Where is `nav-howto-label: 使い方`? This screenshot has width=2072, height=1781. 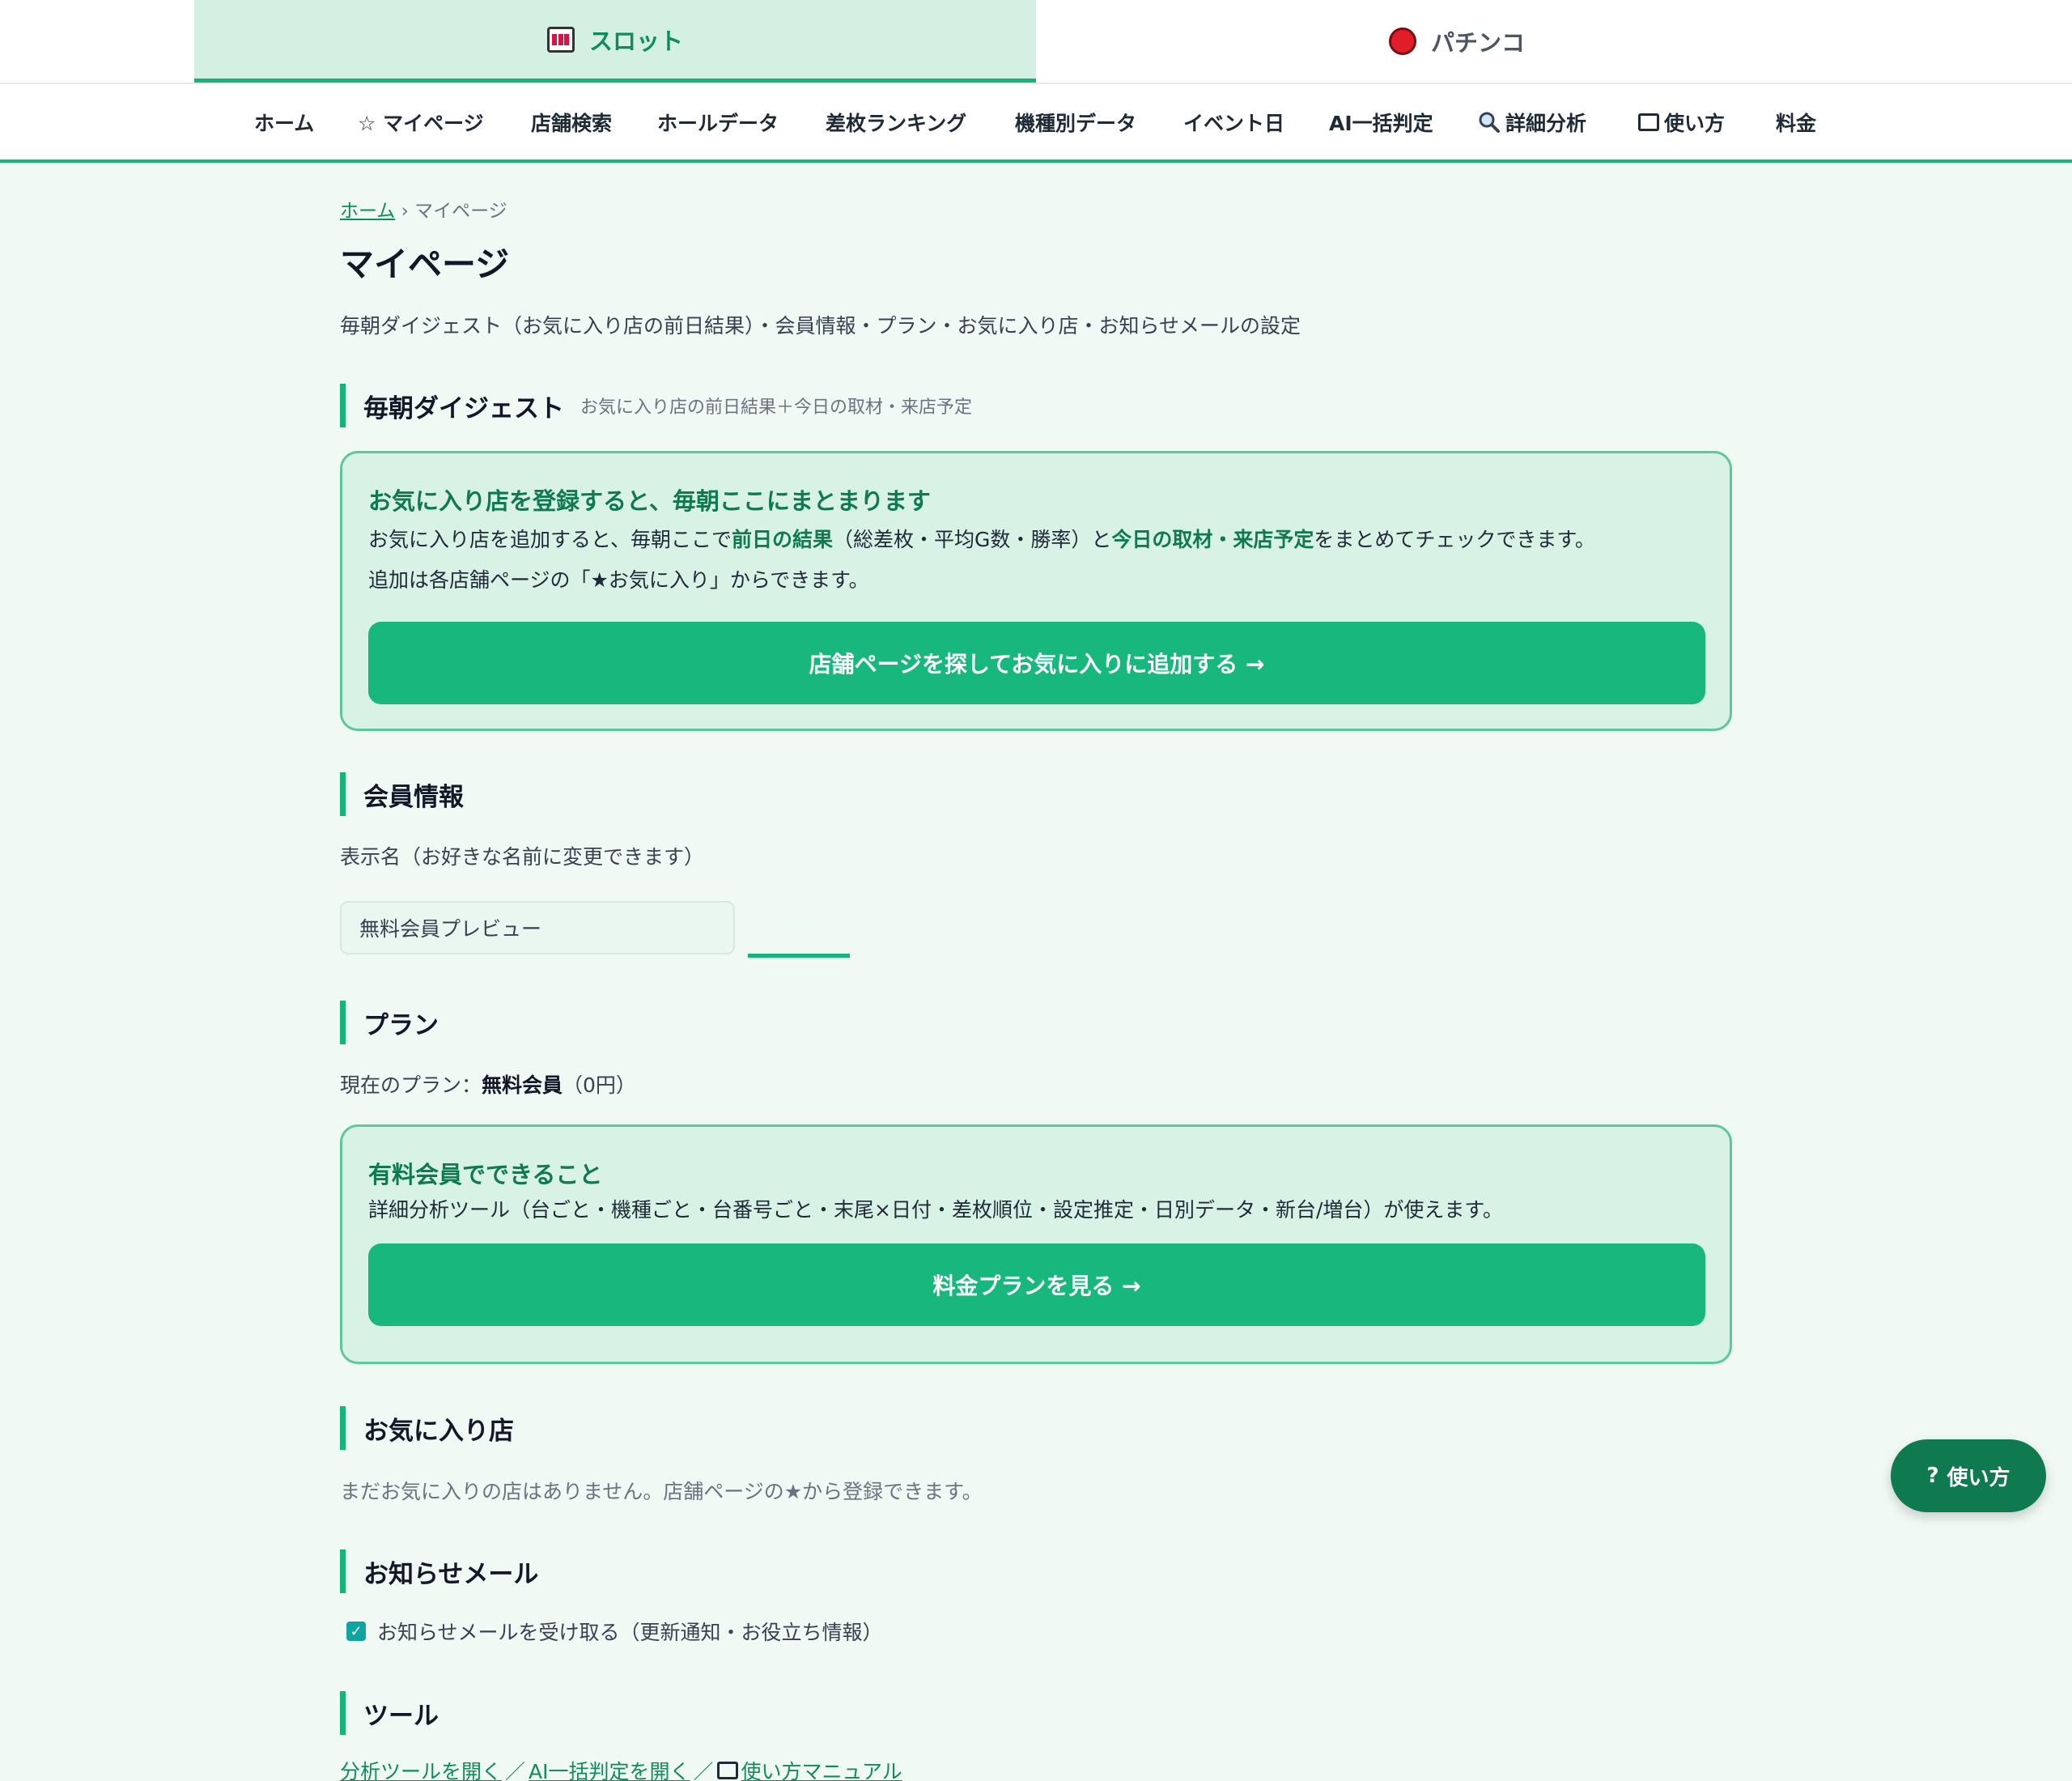 nav-howto-label: 使い方 is located at coordinates (1695, 123).